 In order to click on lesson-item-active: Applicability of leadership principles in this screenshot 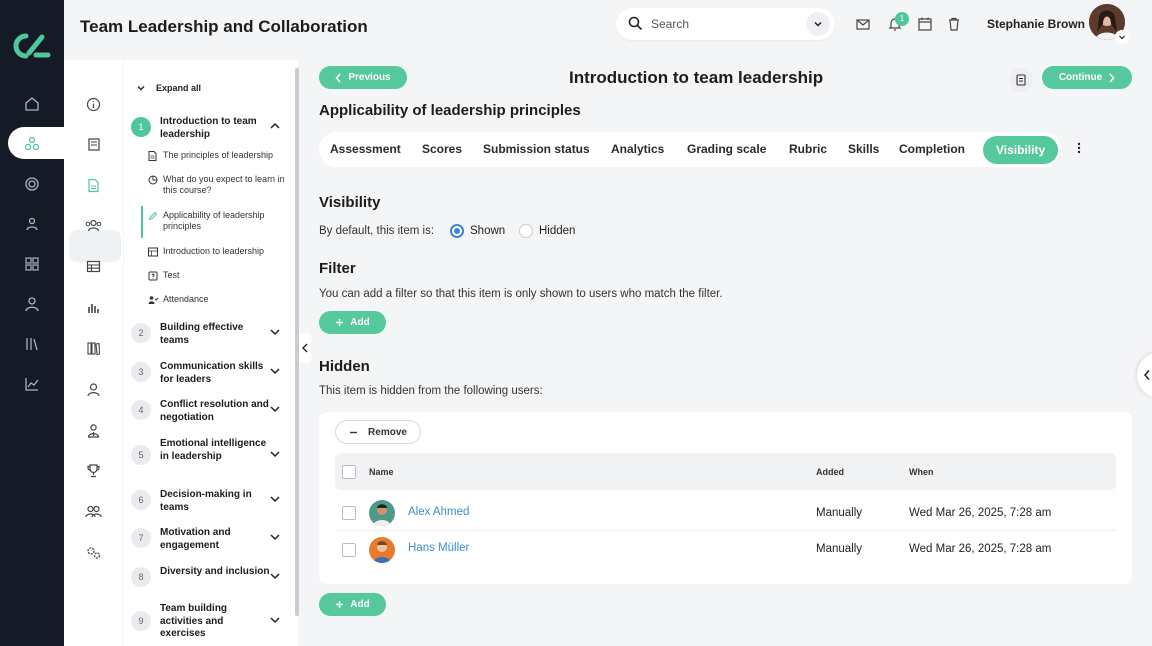, I will do `click(222, 221)`.